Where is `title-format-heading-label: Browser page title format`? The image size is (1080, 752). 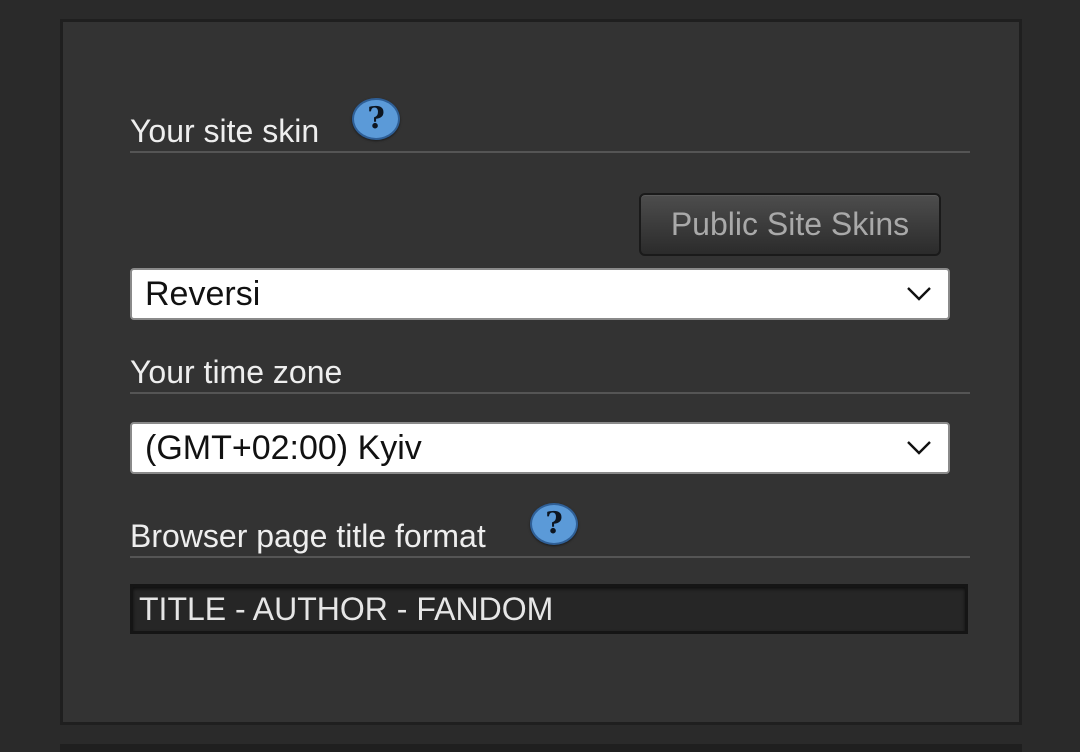
title-format-heading-label: Browser page title format is located at coordinates (308, 536).